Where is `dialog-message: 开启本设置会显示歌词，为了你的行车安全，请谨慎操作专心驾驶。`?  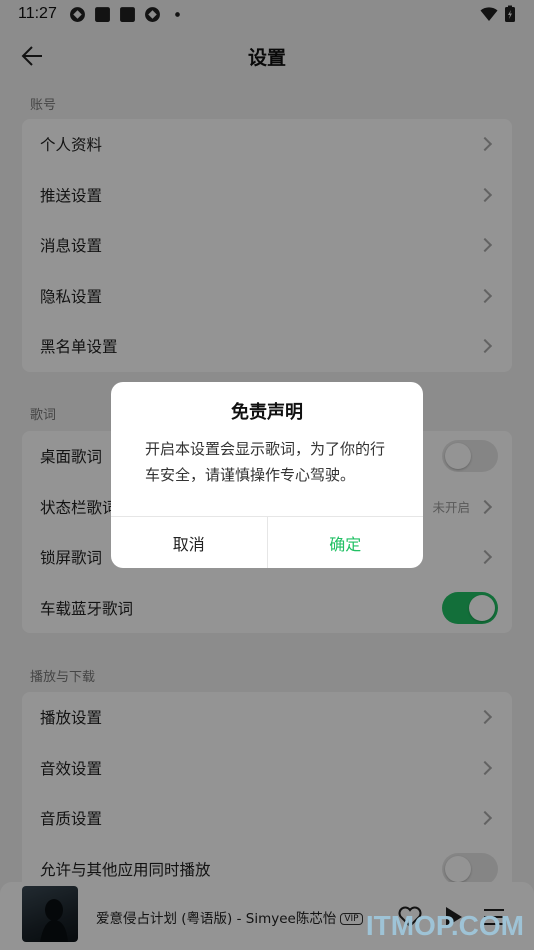 dialog-message: 开启本设置会显示歌词，为了你的行车安全，请谨慎操作专心驾驶。 is located at coordinates (265, 462).